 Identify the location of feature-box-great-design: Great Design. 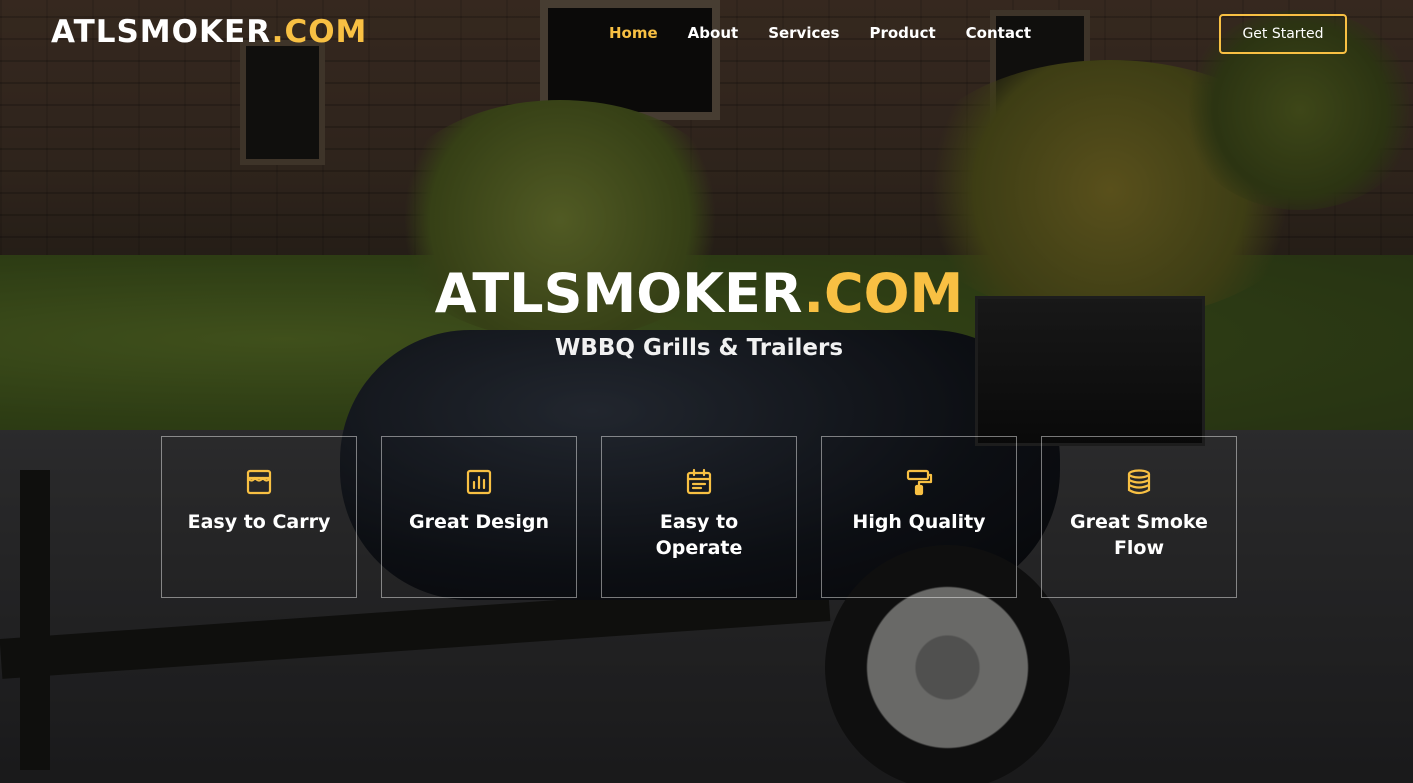
(479, 517).